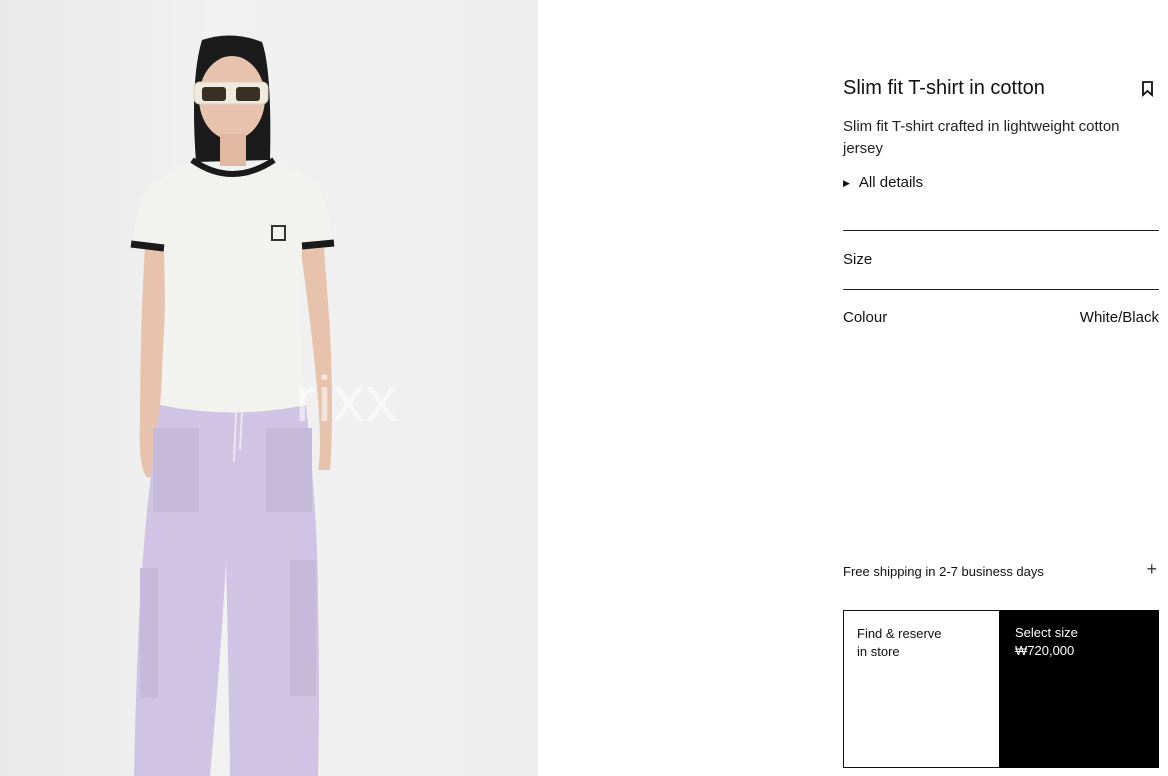 The image size is (1168, 776). What do you see at coordinates (921, 689) in the screenshot?
I see `find-reserve-button: Find & reserve in store` at bounding box center [921, 689].